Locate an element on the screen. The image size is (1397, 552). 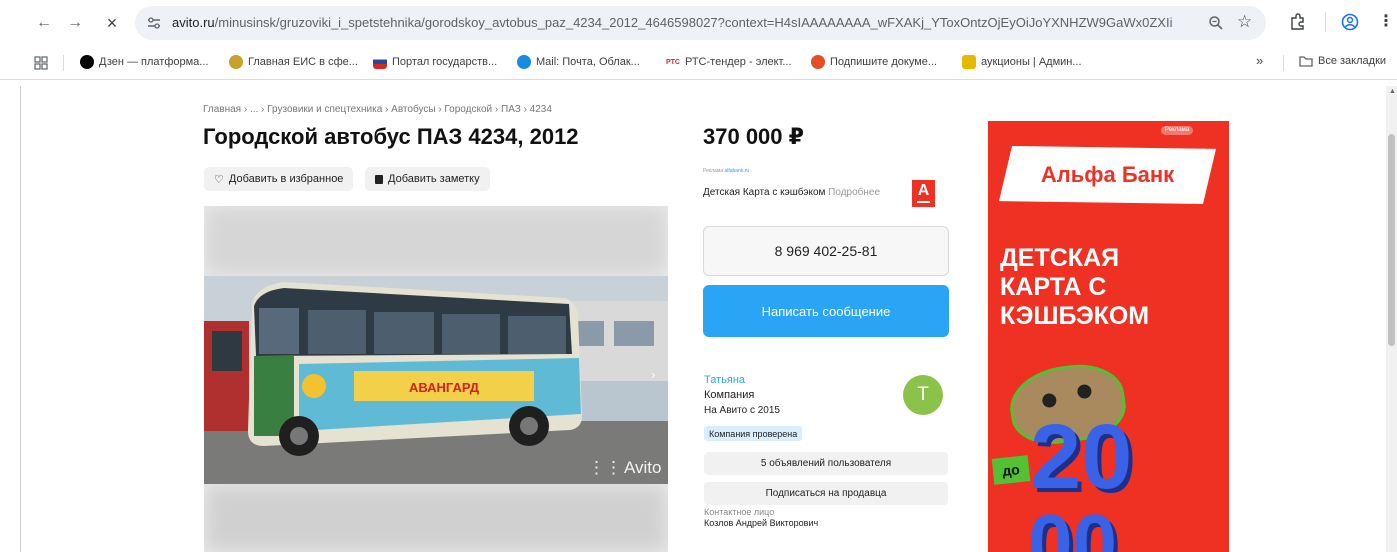
dzen-icon is located at coordinates (87, 62).